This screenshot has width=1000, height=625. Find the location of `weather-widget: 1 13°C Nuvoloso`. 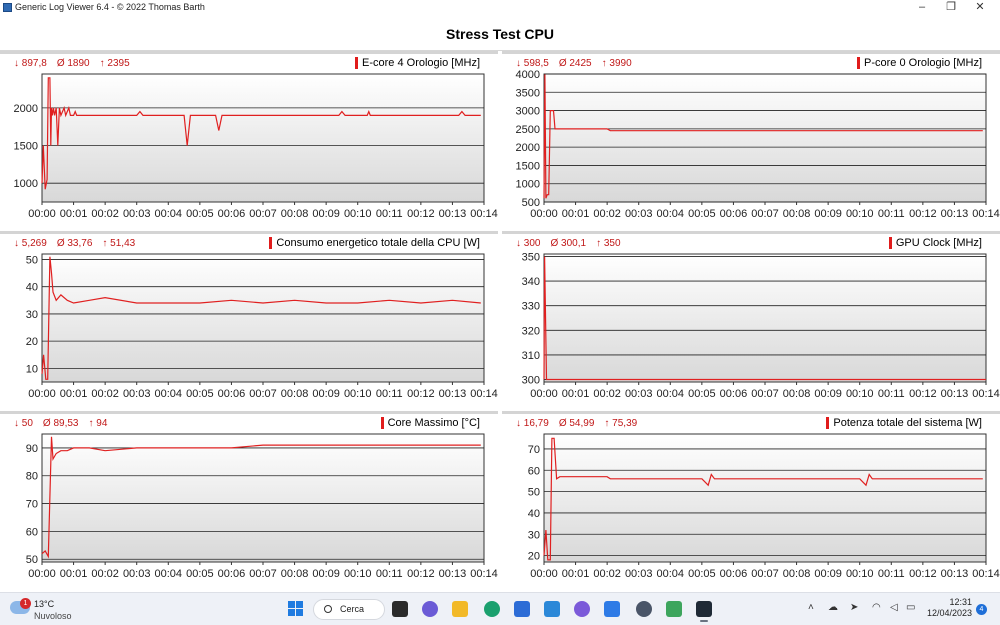

weather-widget: 1 13°C Nuvoloso is located at coordinates (50, 610).